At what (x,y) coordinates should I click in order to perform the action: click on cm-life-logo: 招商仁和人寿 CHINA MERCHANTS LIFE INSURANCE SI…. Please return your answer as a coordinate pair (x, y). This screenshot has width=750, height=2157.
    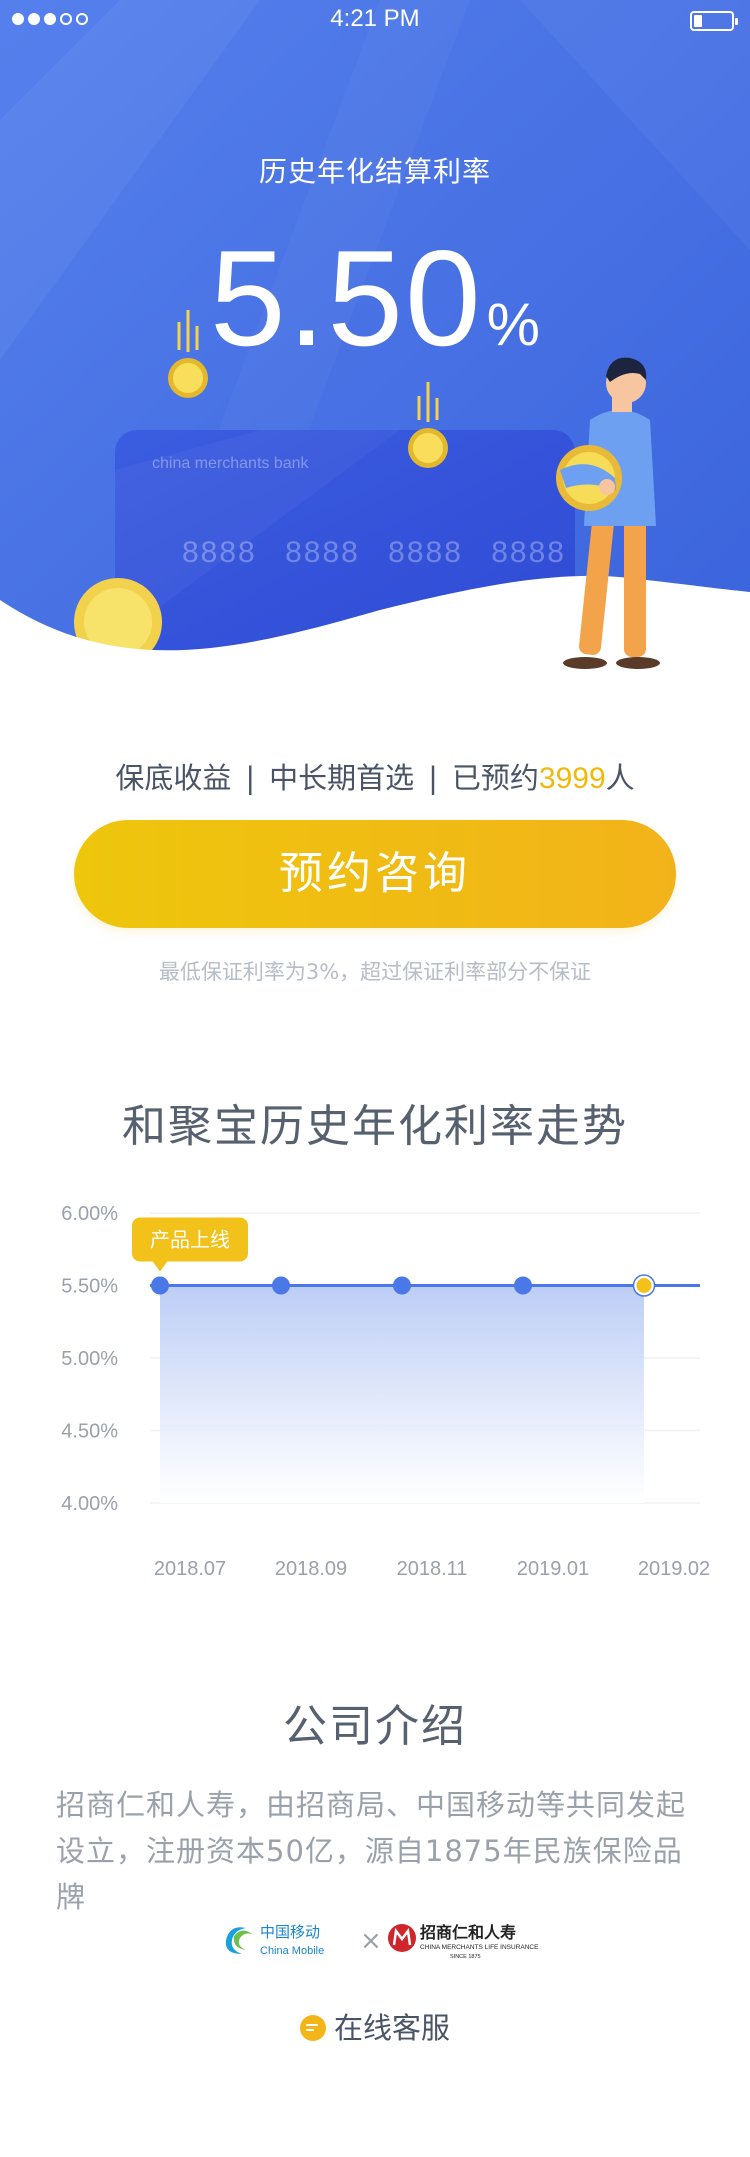
    Looking at the image, I should click on (463, 1941).